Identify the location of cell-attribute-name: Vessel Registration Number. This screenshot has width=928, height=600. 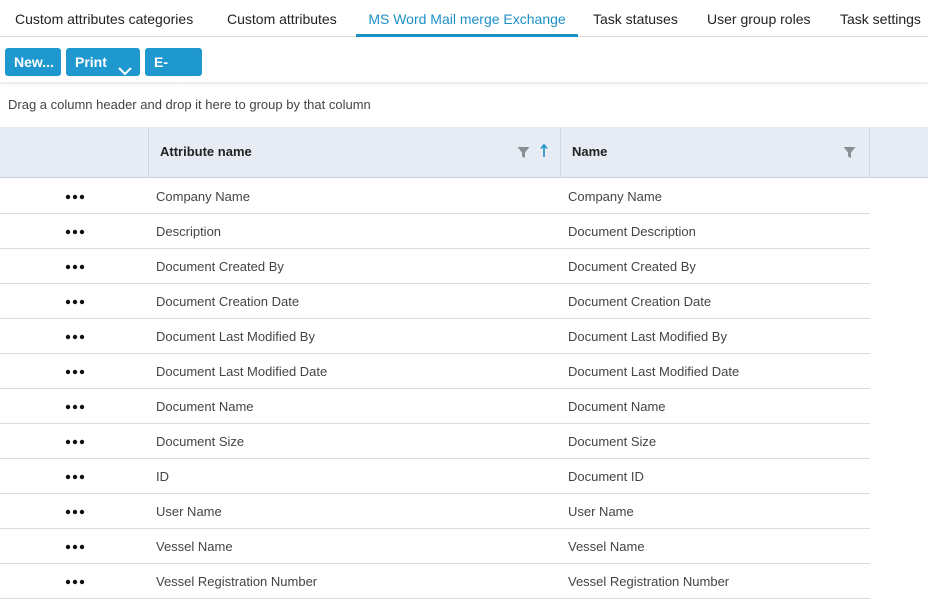
(237, 581).